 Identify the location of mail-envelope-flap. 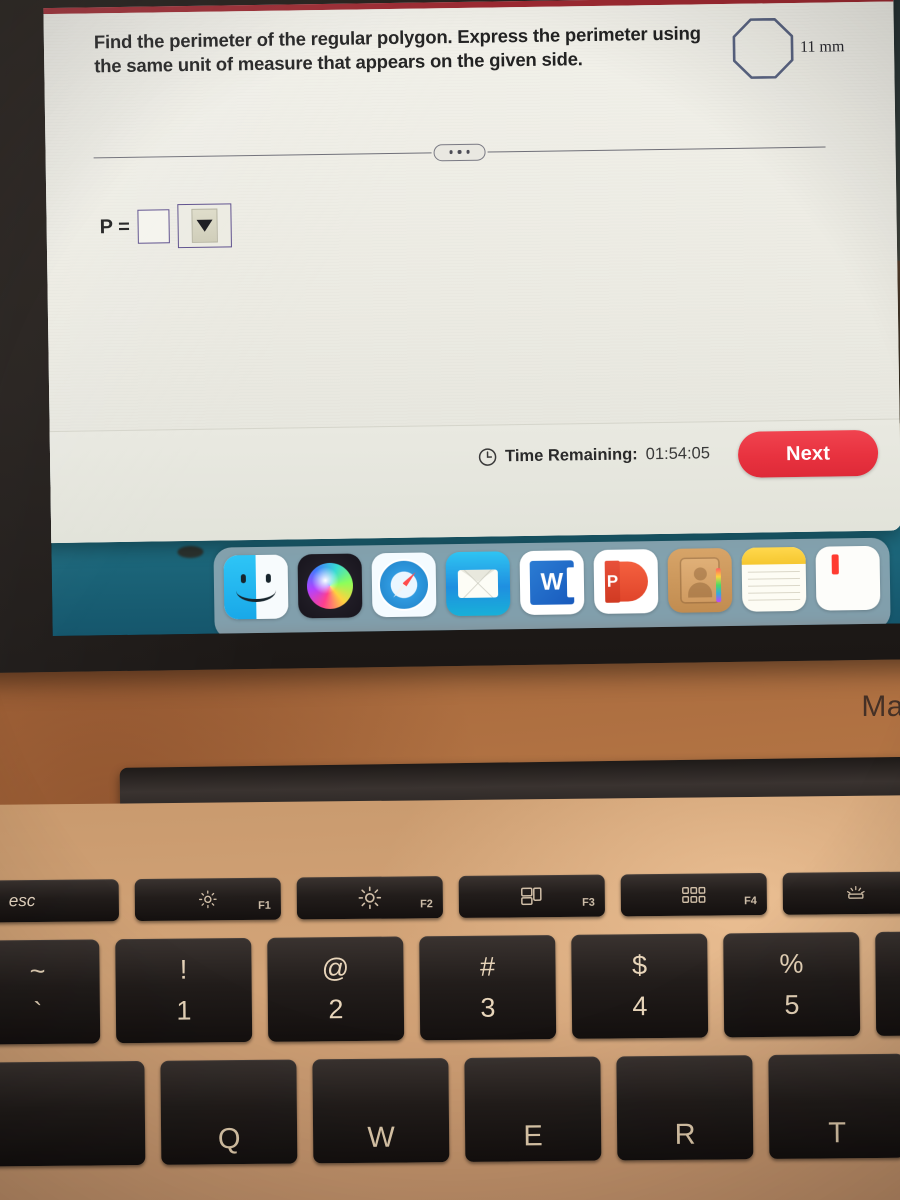
(478, 584).